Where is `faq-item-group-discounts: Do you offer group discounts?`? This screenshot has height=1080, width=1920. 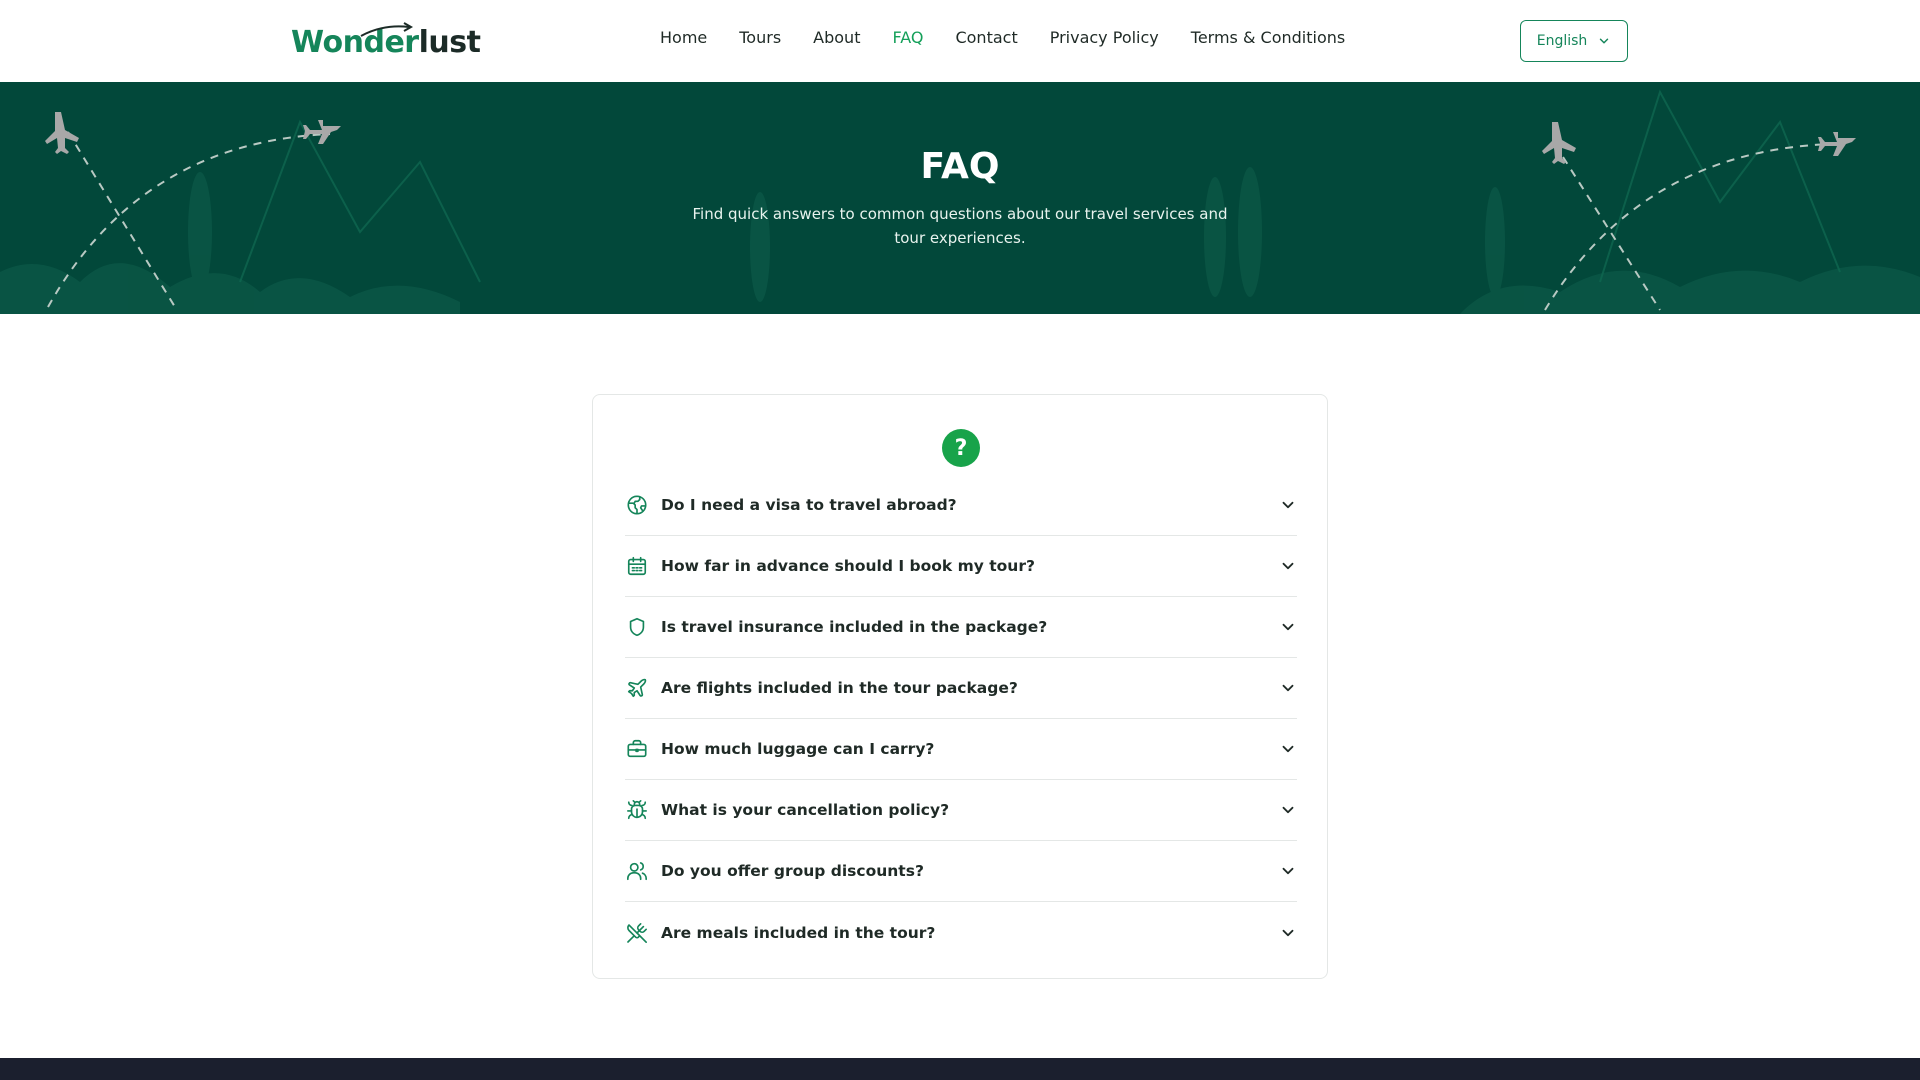 faq-item-group-discounts: Do you offer group discounts? is located at coordinates (961, 871).